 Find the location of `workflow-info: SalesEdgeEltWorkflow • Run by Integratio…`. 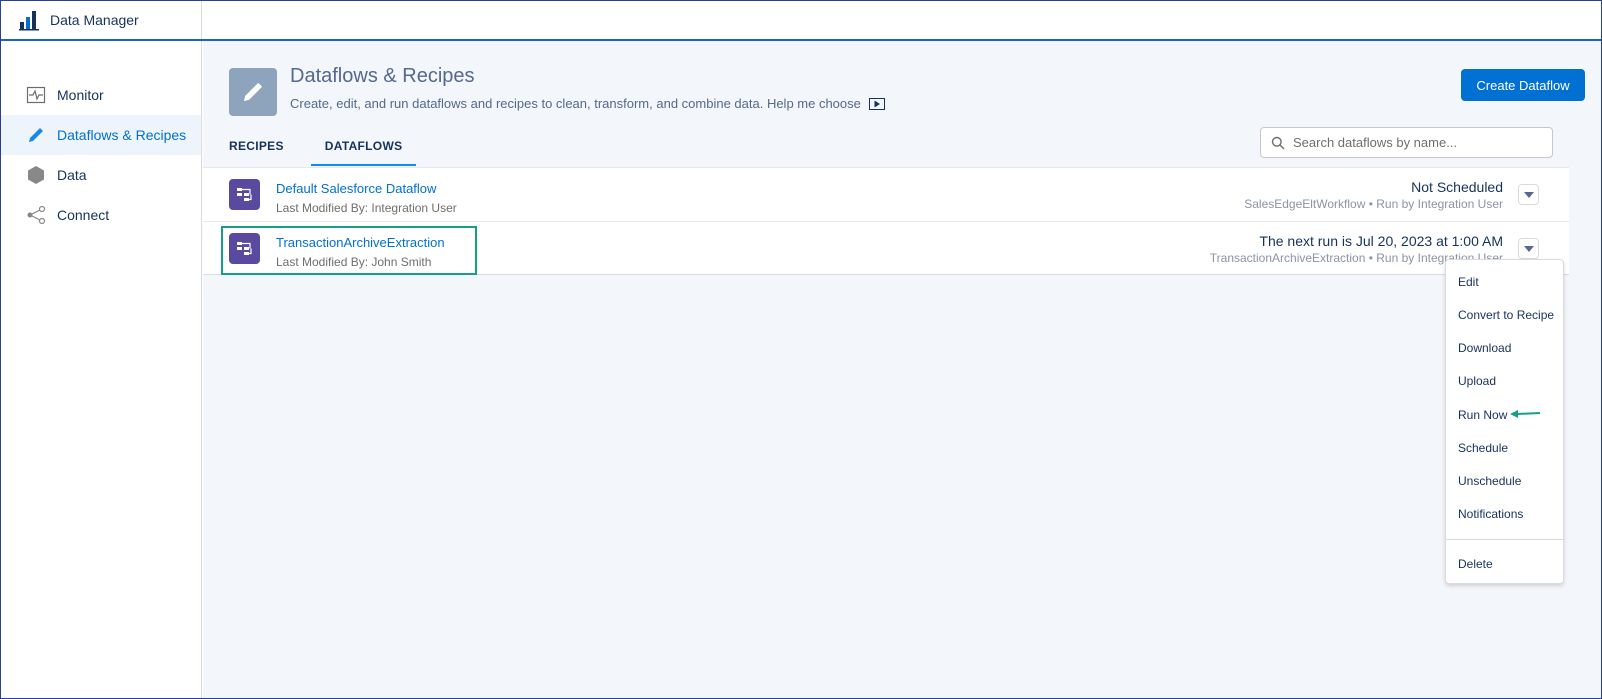

workflow-info: SalesEdgeEltWorkflow • Run by Integratio… is located at coordinates (1373, 204).